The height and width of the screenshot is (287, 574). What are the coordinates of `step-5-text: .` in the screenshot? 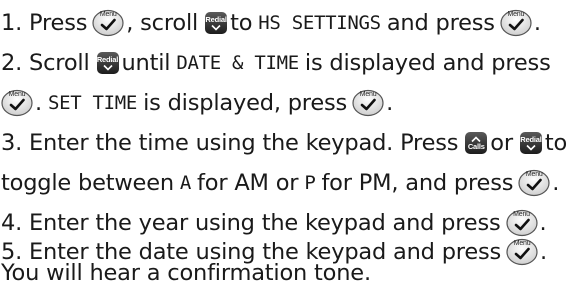 It's located at (543, 252).